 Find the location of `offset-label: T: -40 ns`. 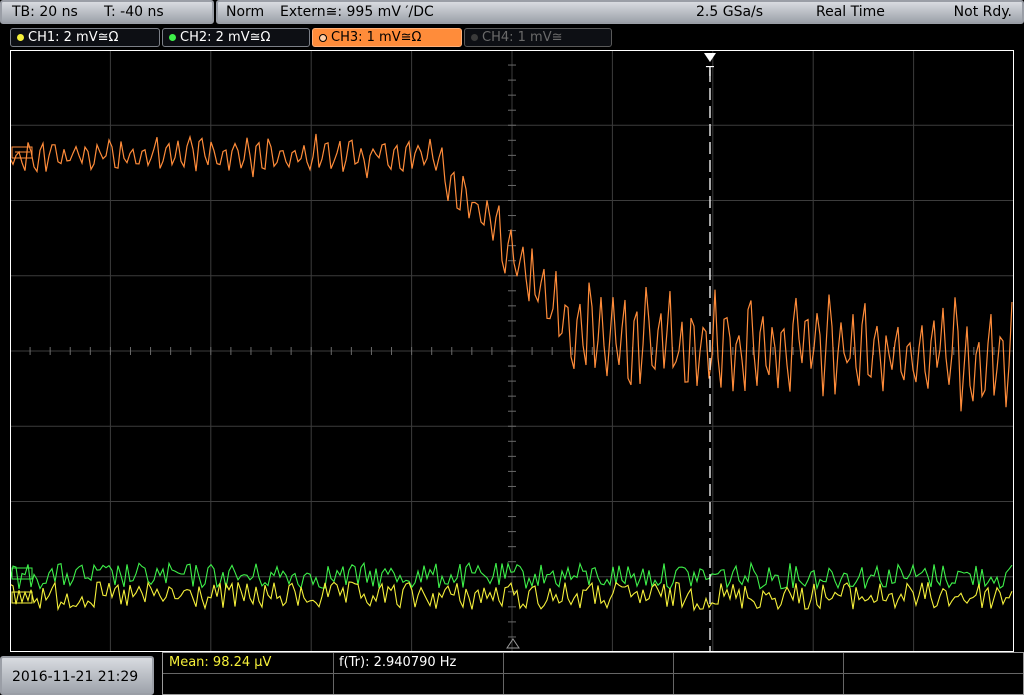

offset-label: T: -40 ns is located at coordinates (134, 12).